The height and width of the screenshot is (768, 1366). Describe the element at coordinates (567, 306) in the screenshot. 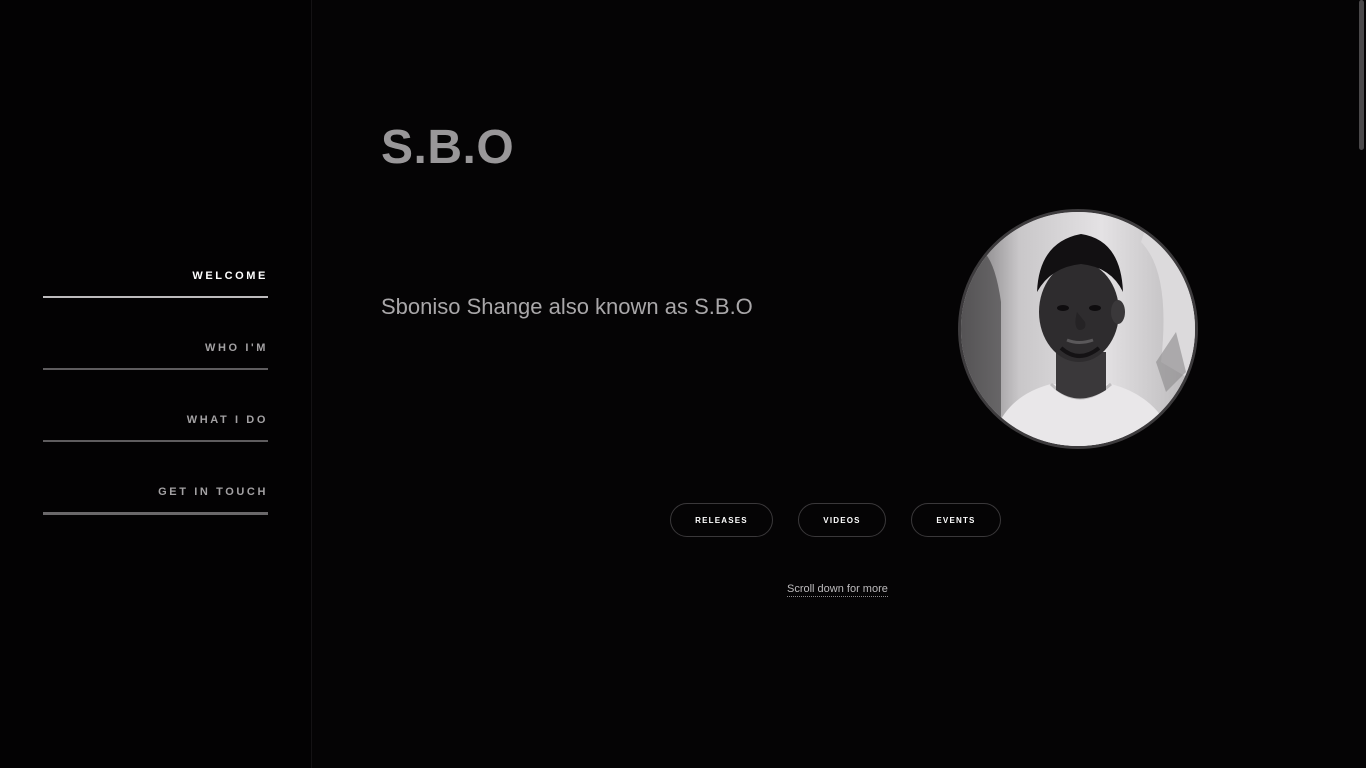

I see `tagline: Sboniso Shange also known as S.B.O` at that location.